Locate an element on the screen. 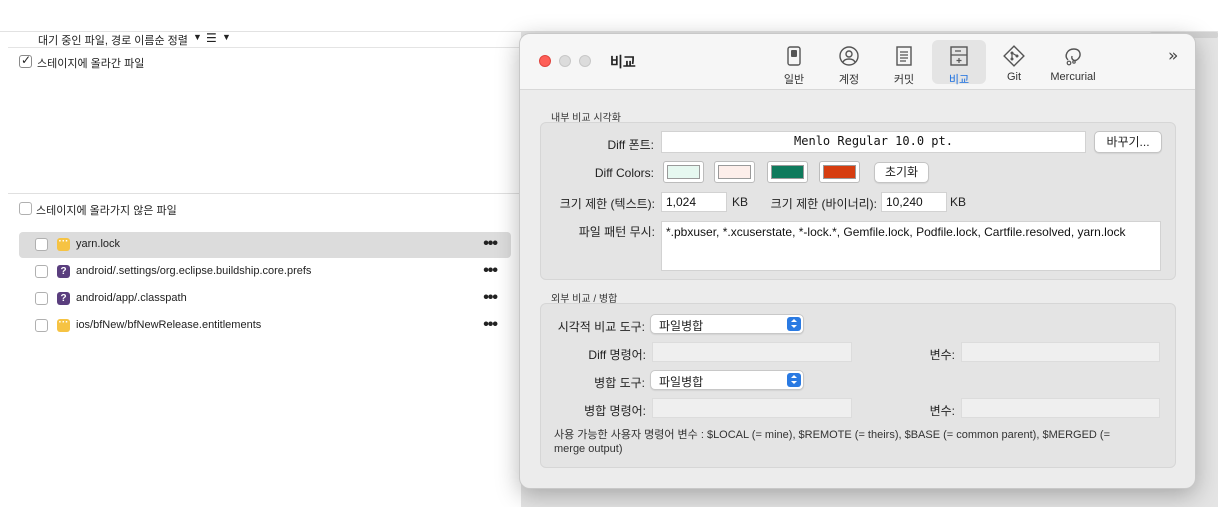 The height and width of the screenshot is (507, 1218). diff-font-field: Menlo Regular 10.0 pt. is located at coordinates (873, 142).